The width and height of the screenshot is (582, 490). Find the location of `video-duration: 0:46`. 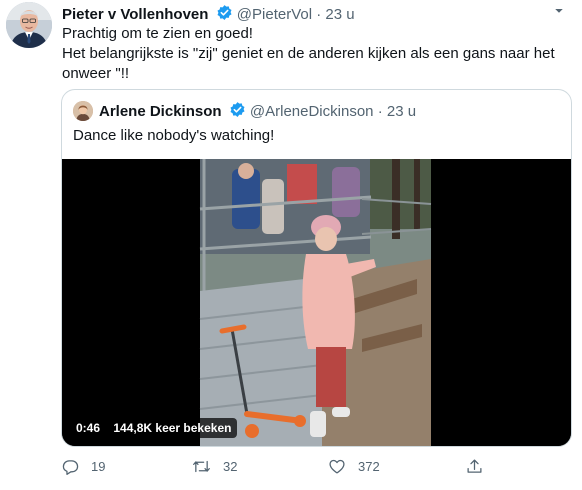

video-duration: 0:46 is located at coordinates (88, 428).